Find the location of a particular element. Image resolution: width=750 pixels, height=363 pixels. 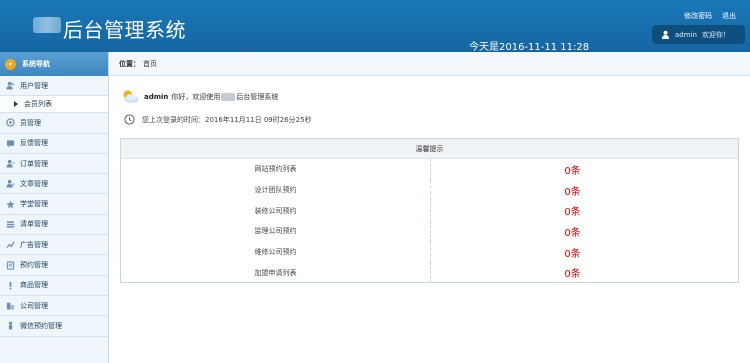

sidebar-item-feedback: 反馈管理 is located at coordinates (54, 144).